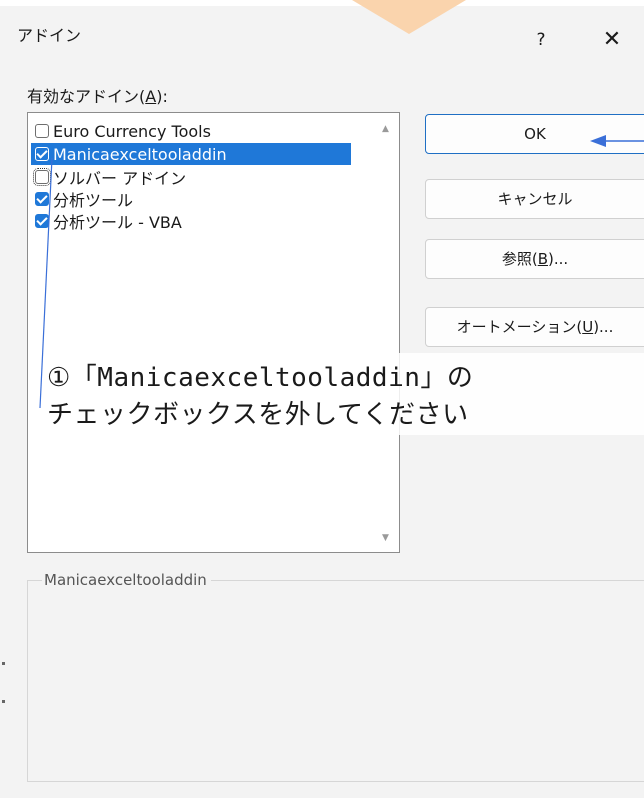 The height and width of the screenshot is (798, 644). What do you see at coordinates (140, 154) in the screenshot?
I see `list-item-label: Manicaexceltooladdin` at bounding box center [140, 154].